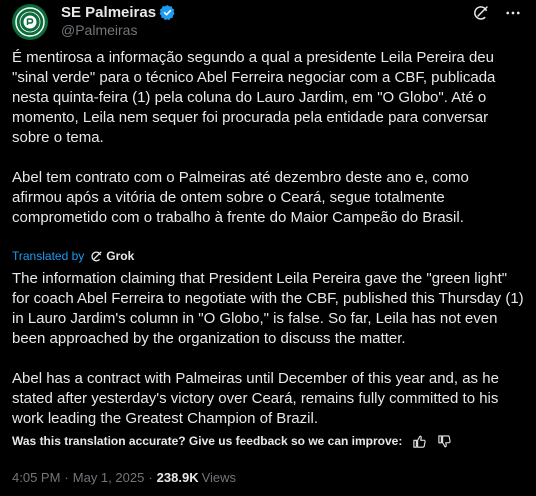 This screenshot has width=536, height=496. Describe the element at coordinates (48, 256) in the screenshot. I see `translated-by-label: Translated by` at that location.